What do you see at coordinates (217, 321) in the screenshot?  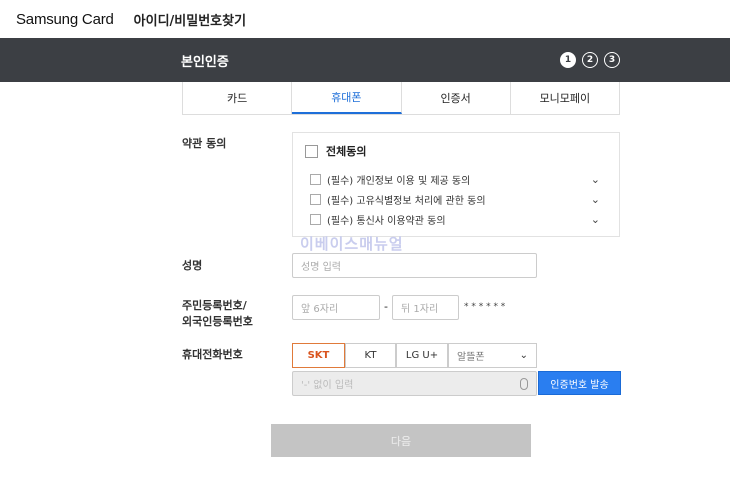 I see `rrn-label-2: 외국인등록번호` at bounding box center [217, 321].